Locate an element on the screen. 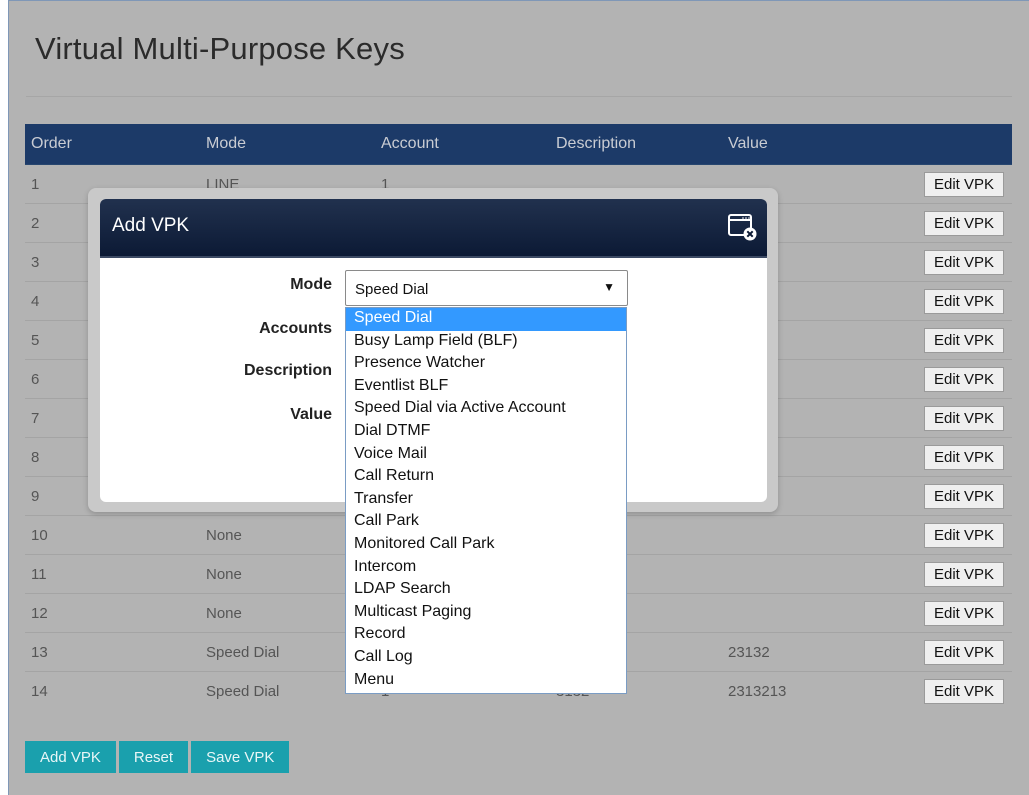 The height and width of the screenshot is (795, 1029). add-vpk-button: Add VPK is located at coordinates (70, 757).